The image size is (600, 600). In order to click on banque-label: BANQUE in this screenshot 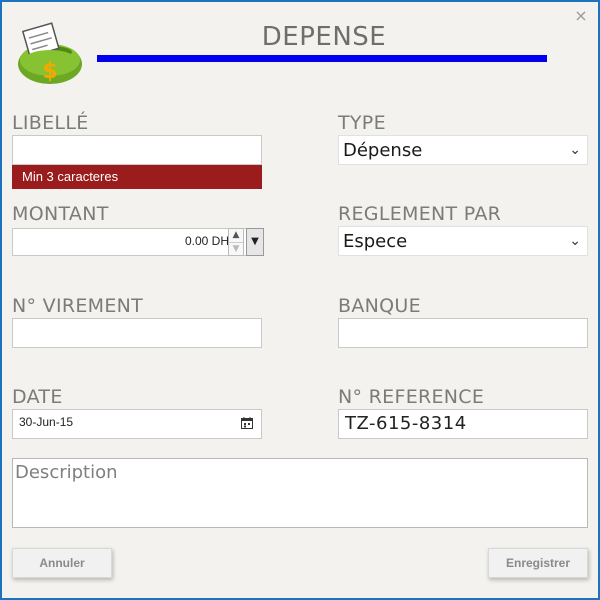, I will do `click(379, 306)`.